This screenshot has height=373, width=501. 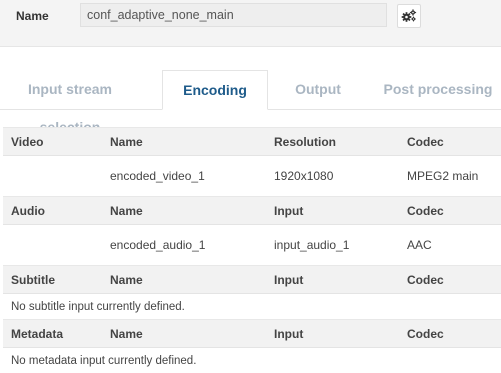 What do you see at coordinates (233, 15) in the screenshot?
I see `name-field: conf_adaptive_none_main` at bounding box center [233, 15].